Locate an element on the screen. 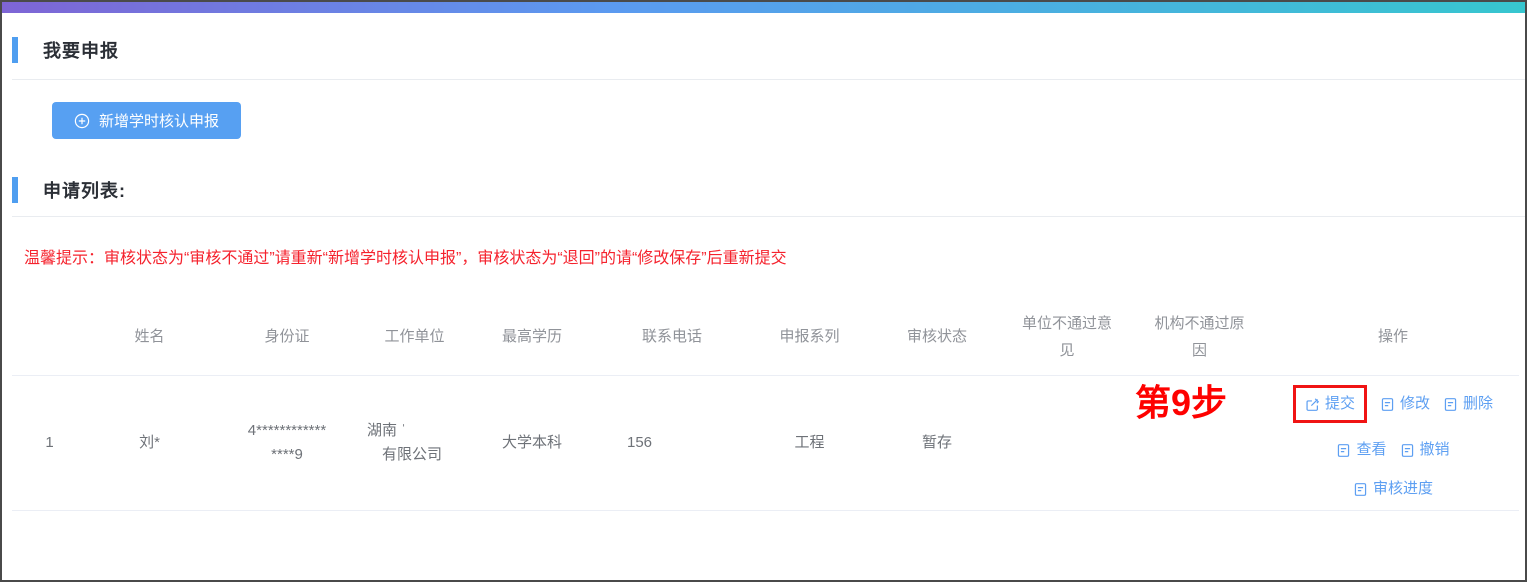  view-link: 查看 is located at coordinates (1361, 450).